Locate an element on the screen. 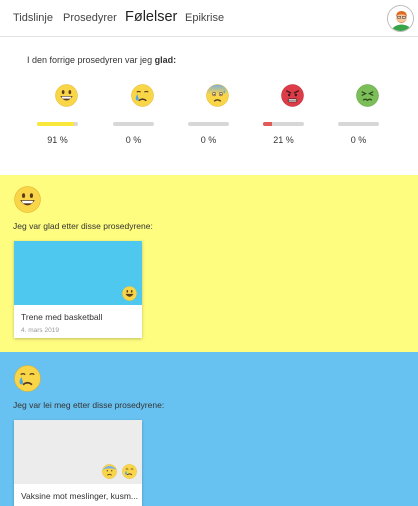 This screenshot has height=506, width=418. avatar is located at coordinates (400, 18).